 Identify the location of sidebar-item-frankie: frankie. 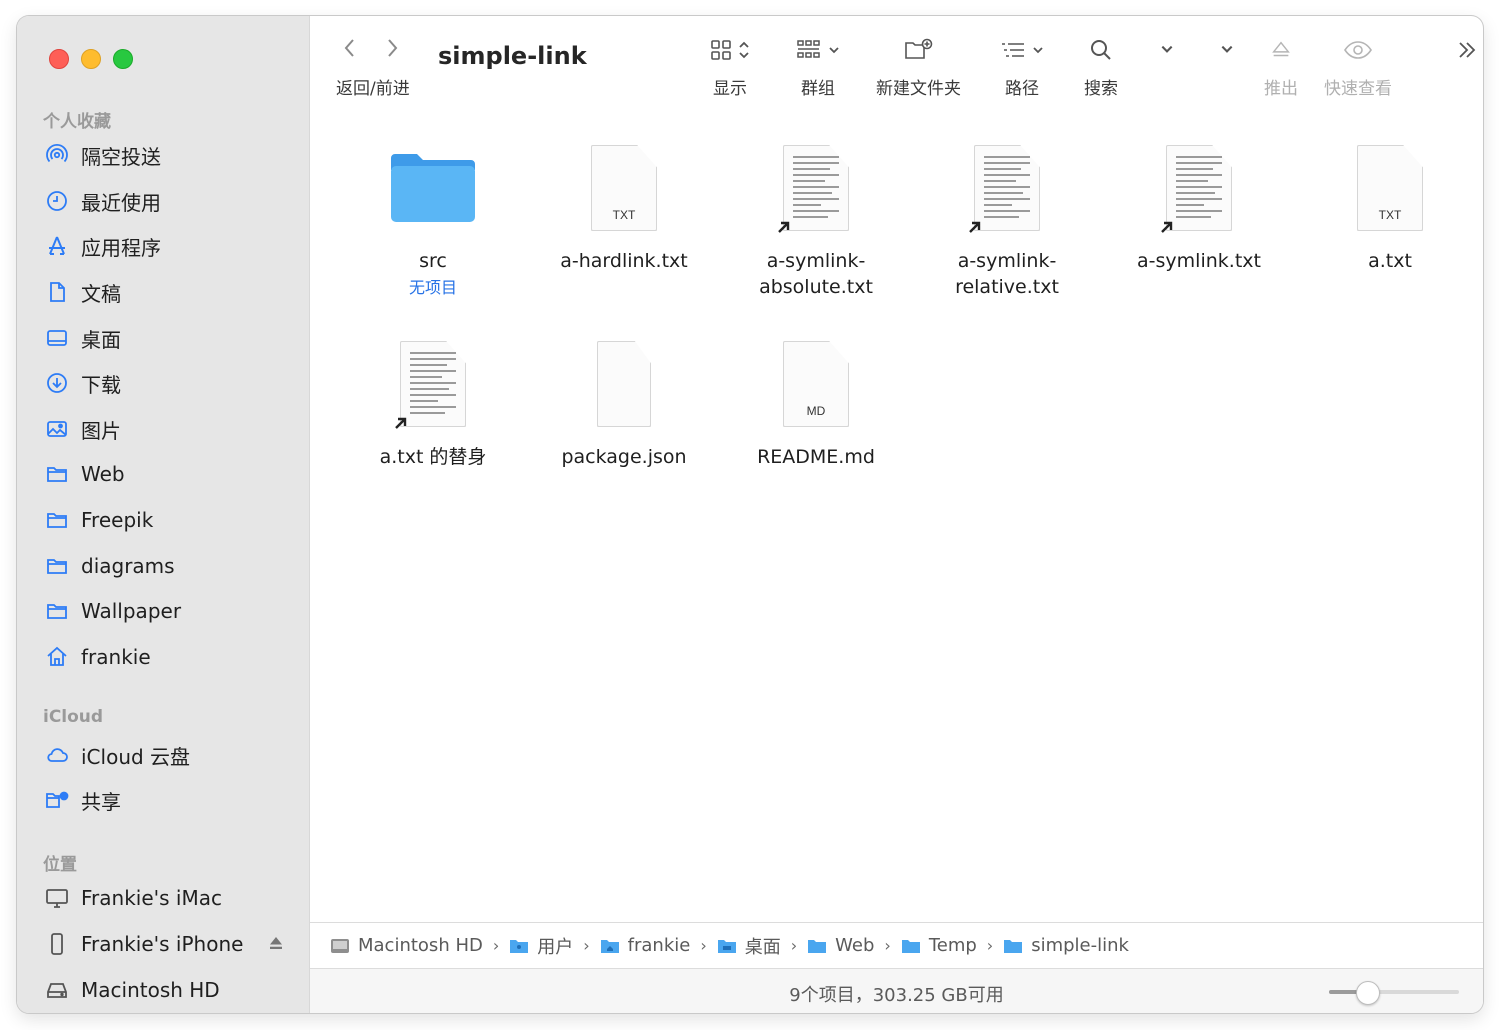
(168, 657).